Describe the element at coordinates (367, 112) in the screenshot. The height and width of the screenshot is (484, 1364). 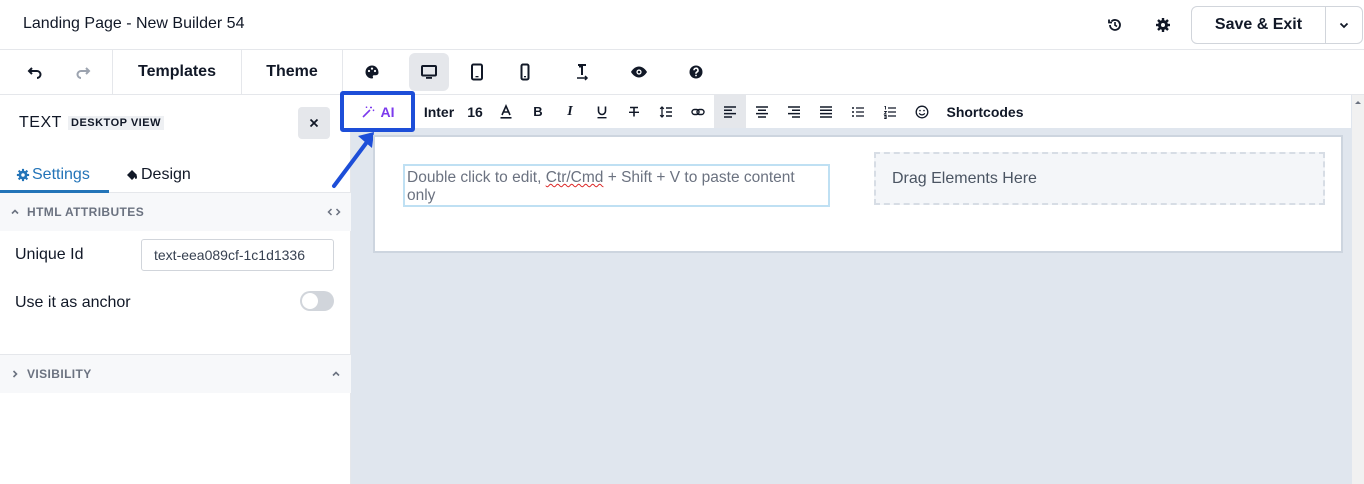
I see `magic-wand-icon` at that location.